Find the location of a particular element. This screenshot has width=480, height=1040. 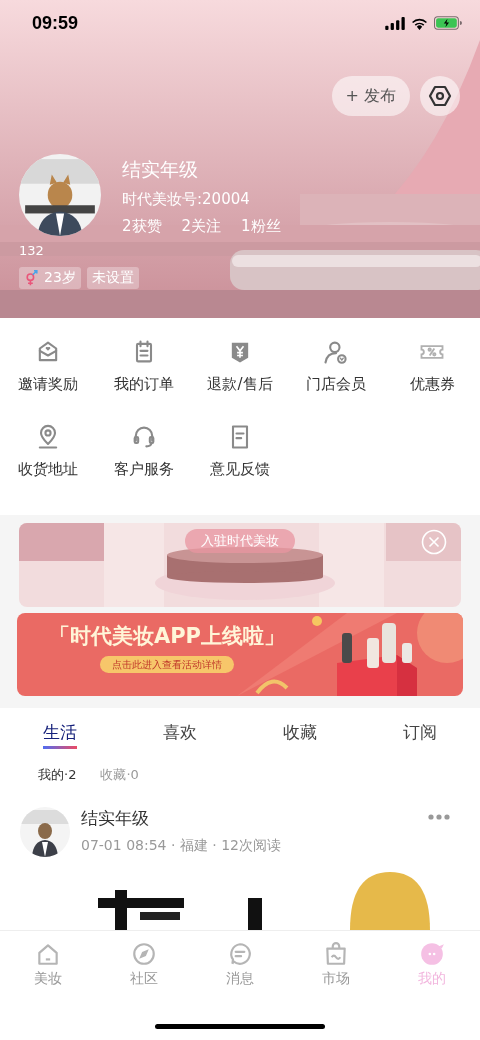

gender-icon is located at coordinates (32, 278).